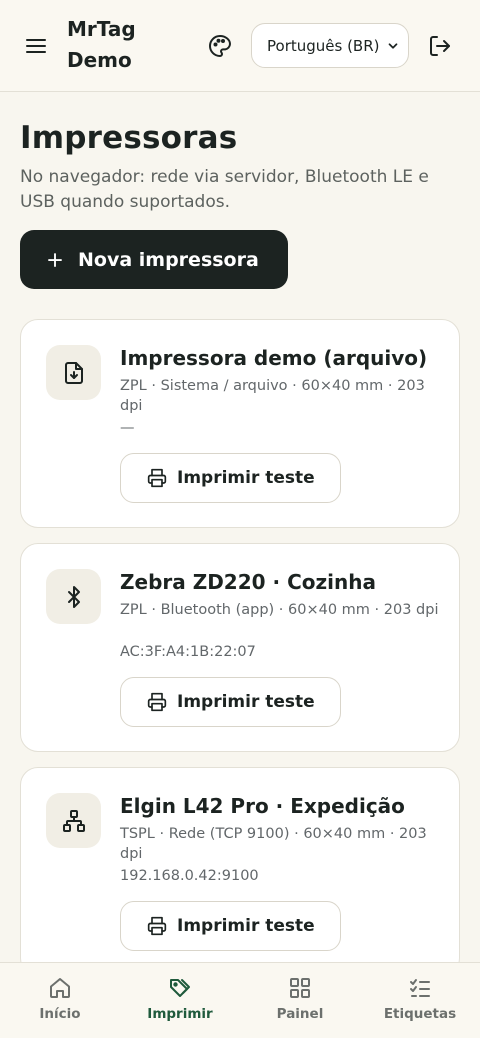  I want to click on printer-name: Impressora demo (arquivo), so click(274, 358).